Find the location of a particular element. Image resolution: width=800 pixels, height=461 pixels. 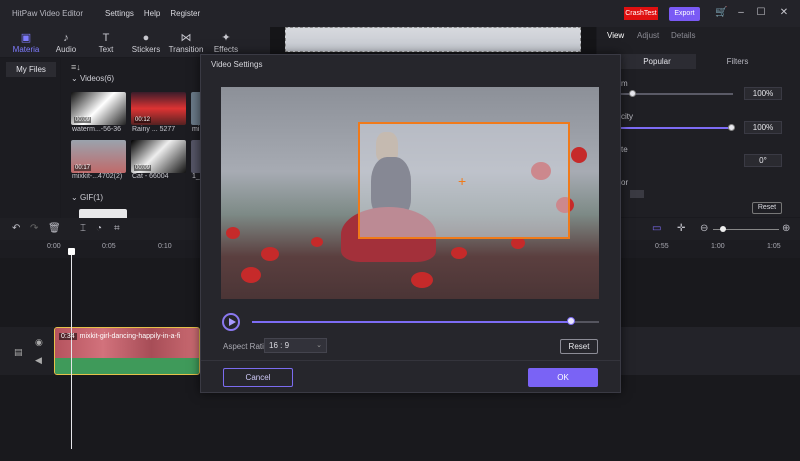

maximize-icon: ☐ is located at coordinates (761, 13).